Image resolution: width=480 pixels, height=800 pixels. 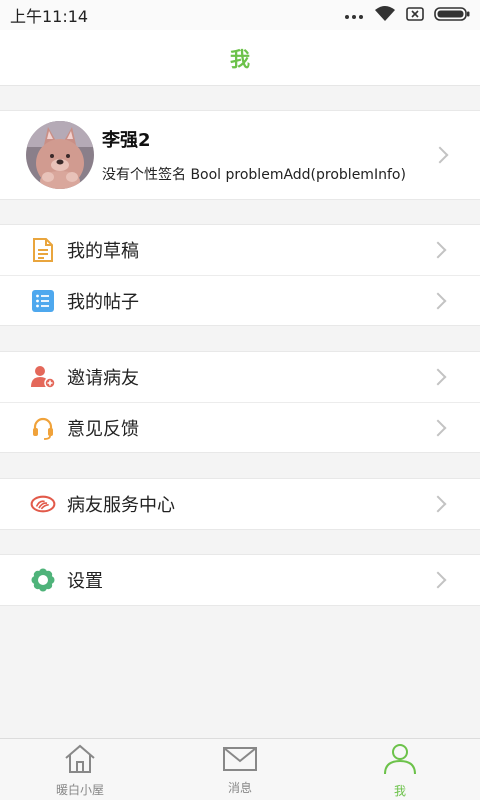 I want to click on tab-label: 我, so click(x=399, y=790).